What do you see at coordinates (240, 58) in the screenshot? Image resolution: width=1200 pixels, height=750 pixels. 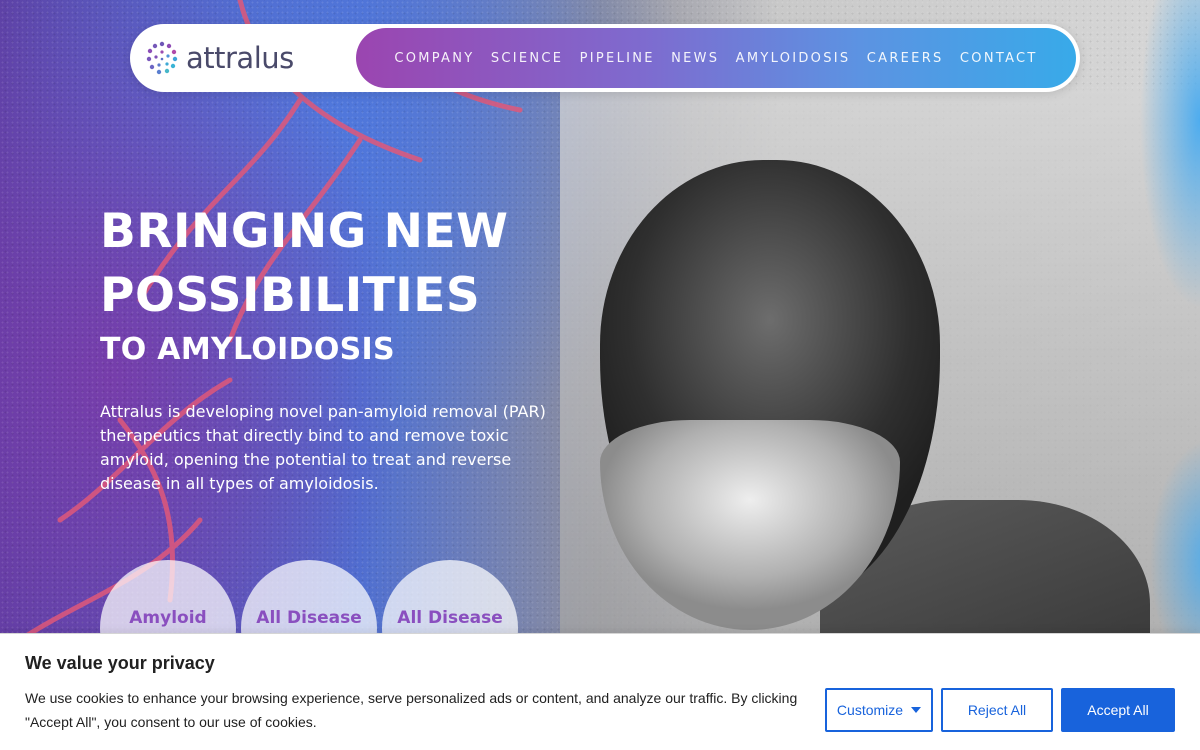 I see `logo-wordmark: attralus` at bounding box center [240, 58].